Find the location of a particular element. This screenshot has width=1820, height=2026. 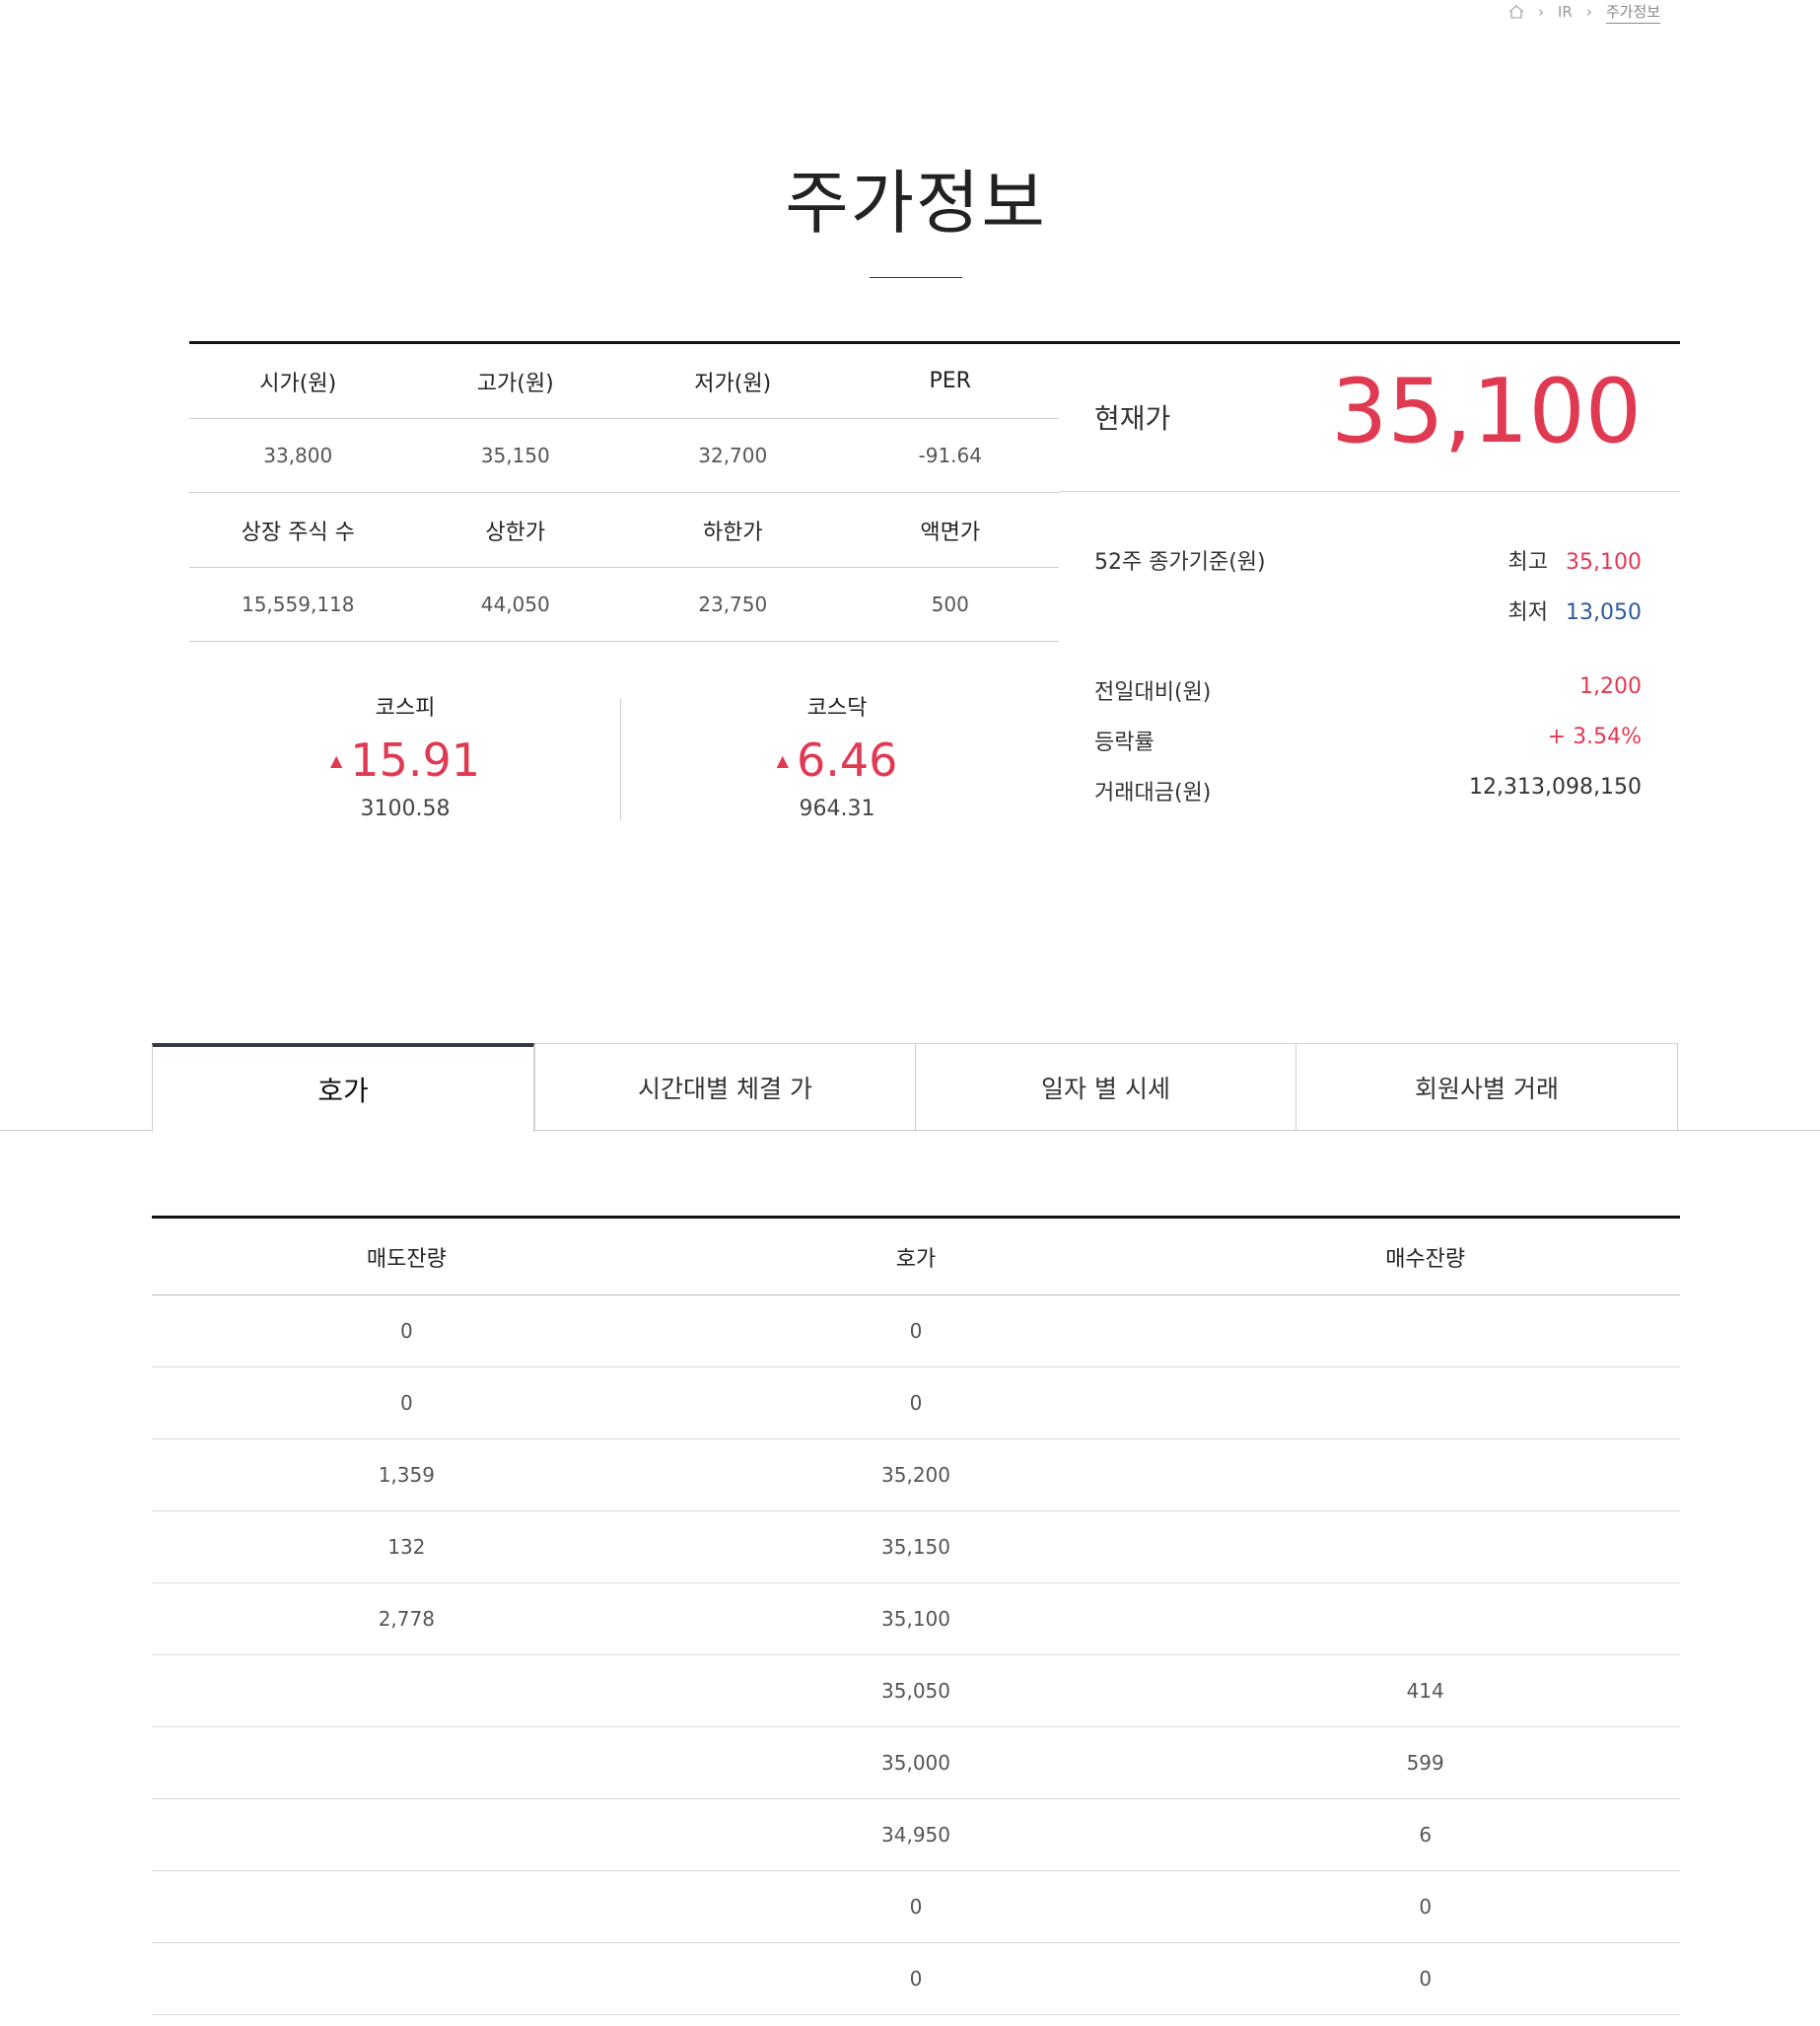

week52-low-label: 최저 is located at coordinates (1528, 612).